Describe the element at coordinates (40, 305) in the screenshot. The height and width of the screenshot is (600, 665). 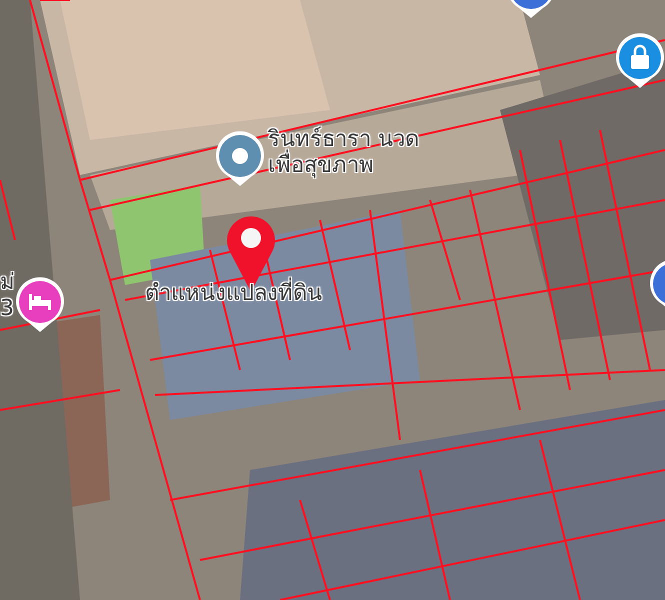
I see `hotel-pin-icon` at that location.